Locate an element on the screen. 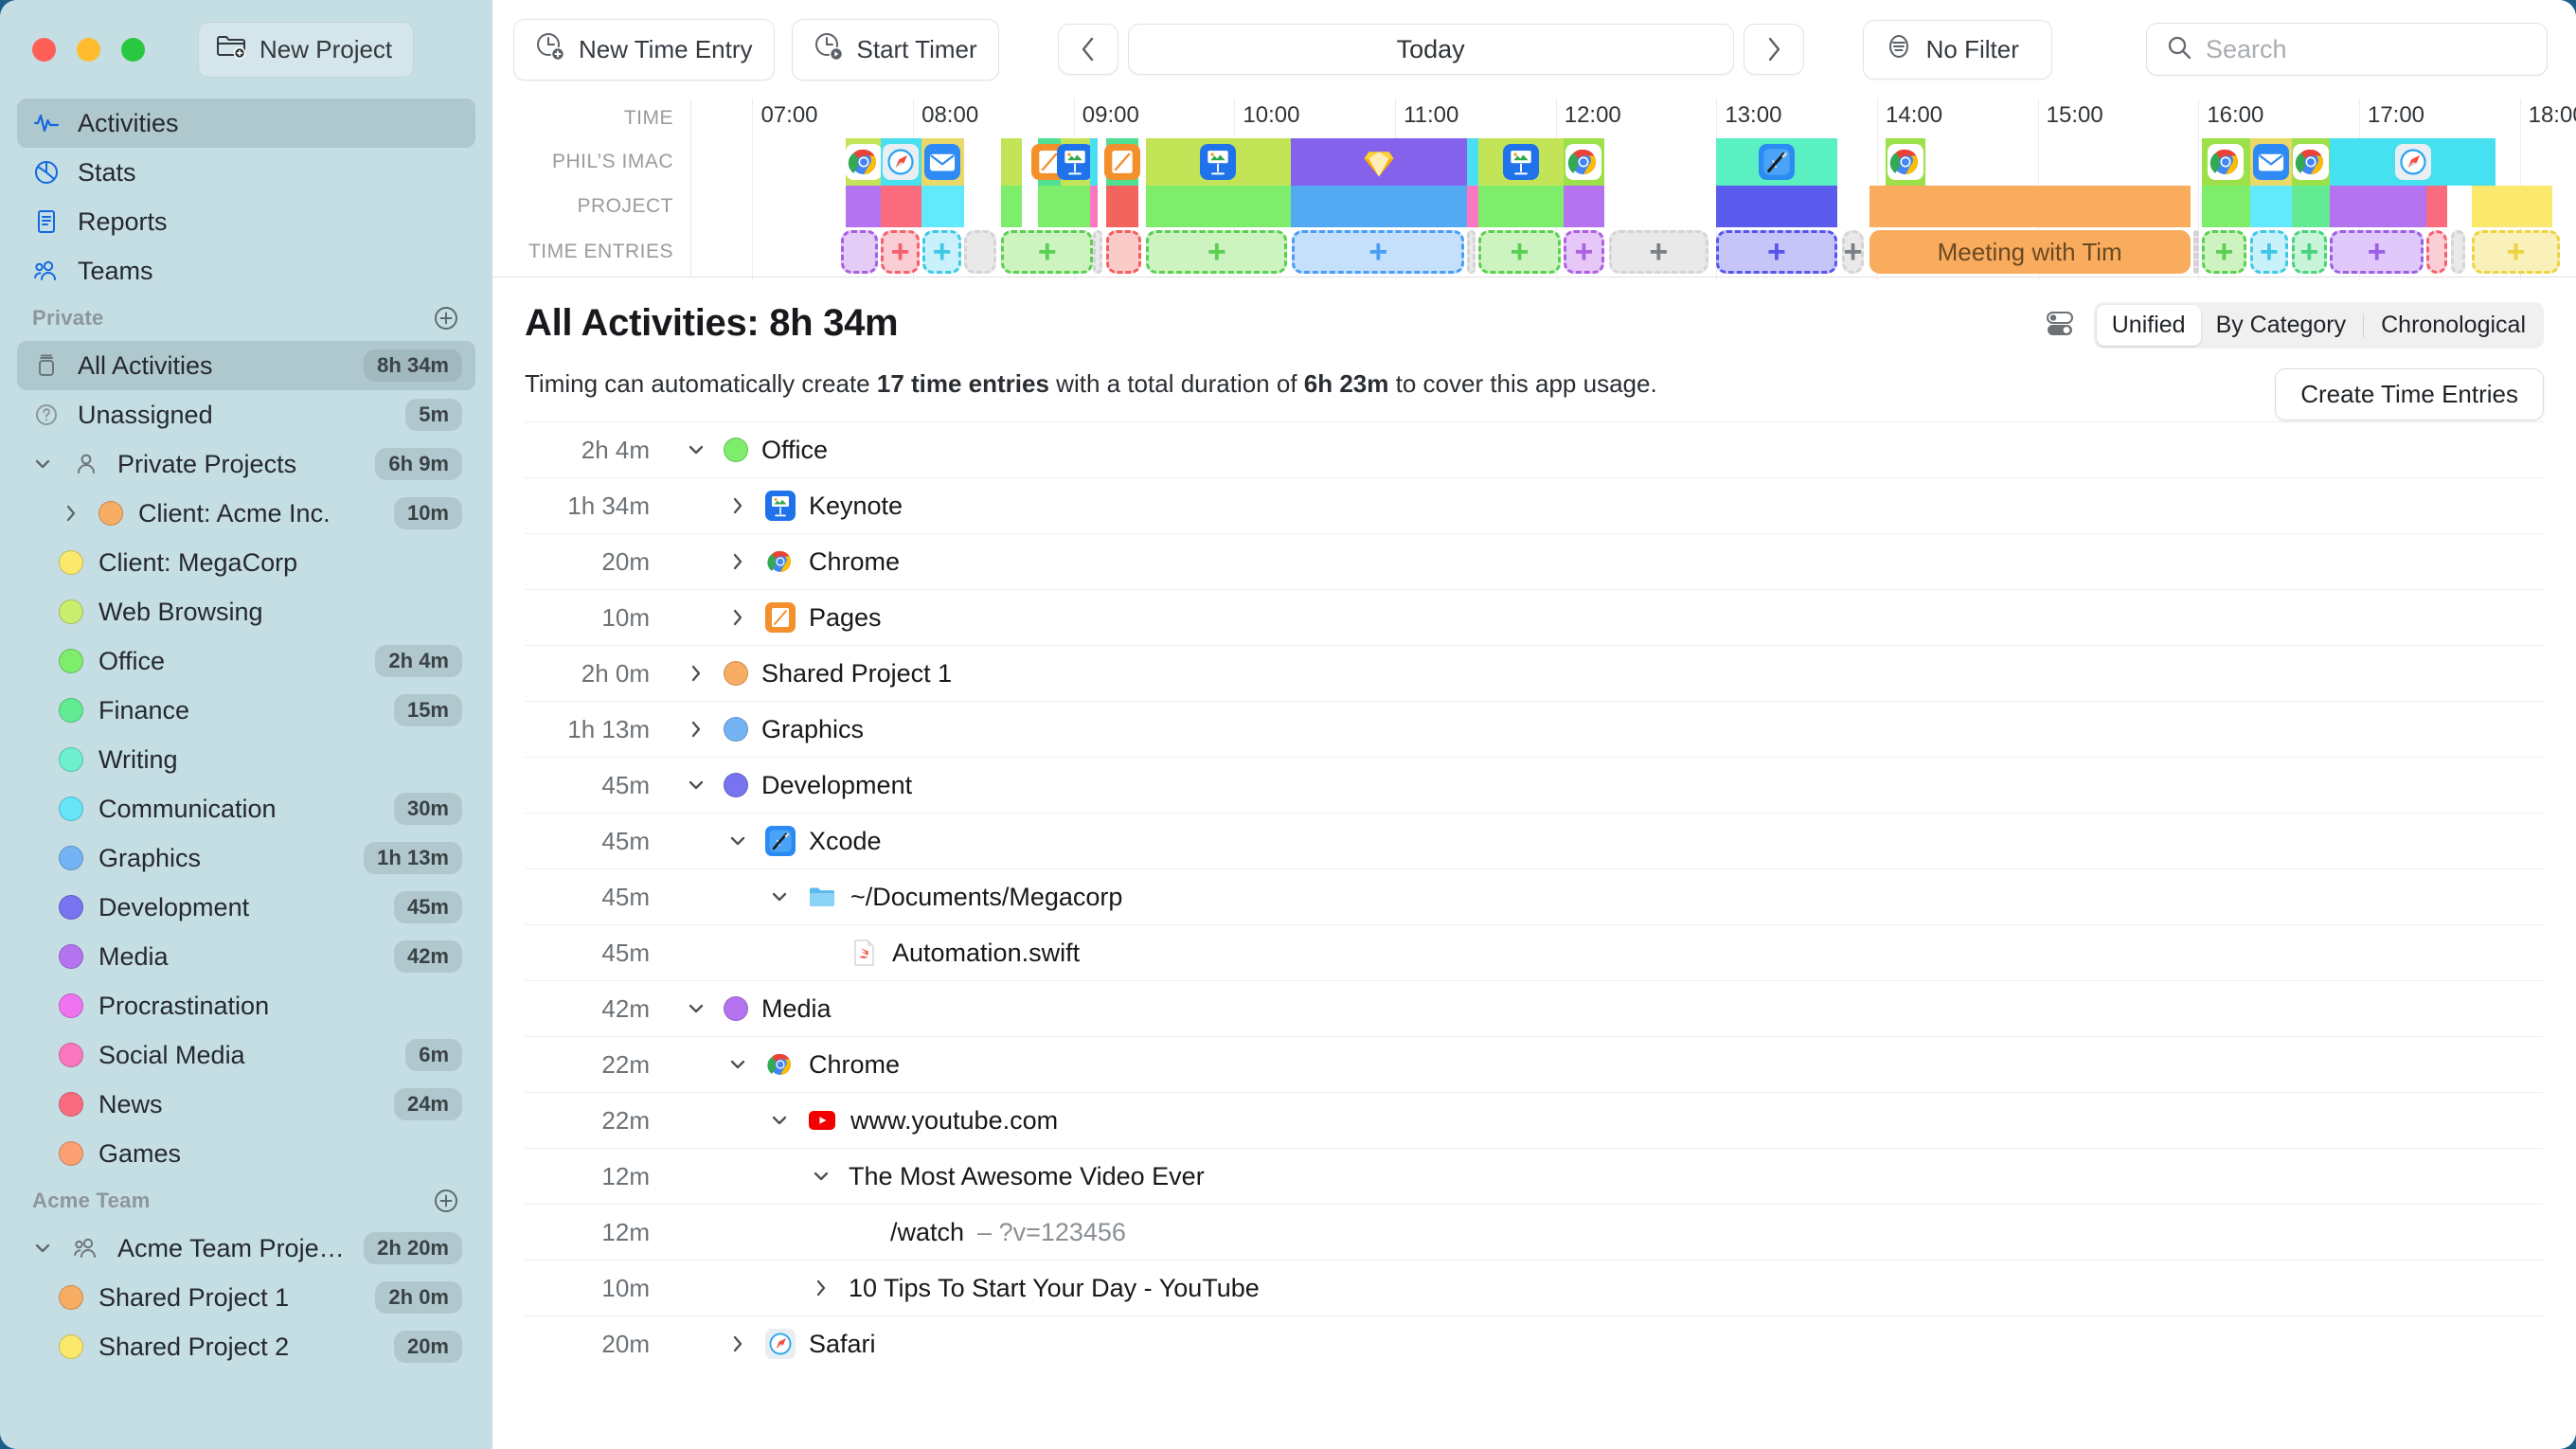  sidebar-item-development: Development 45m is located at coordinates (246, 907).